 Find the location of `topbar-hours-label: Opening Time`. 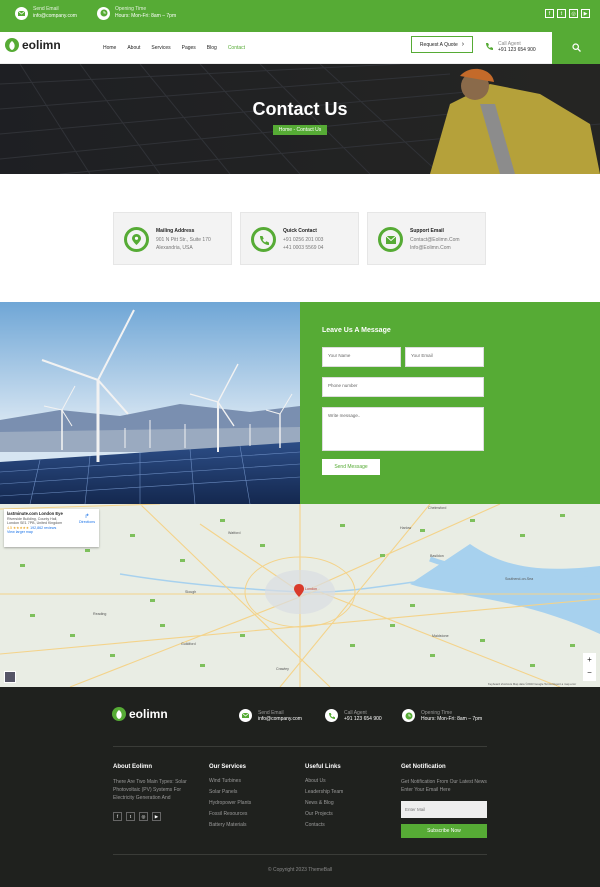

topbar-hours-label: Opening Time is located at coordinates (131, 9).